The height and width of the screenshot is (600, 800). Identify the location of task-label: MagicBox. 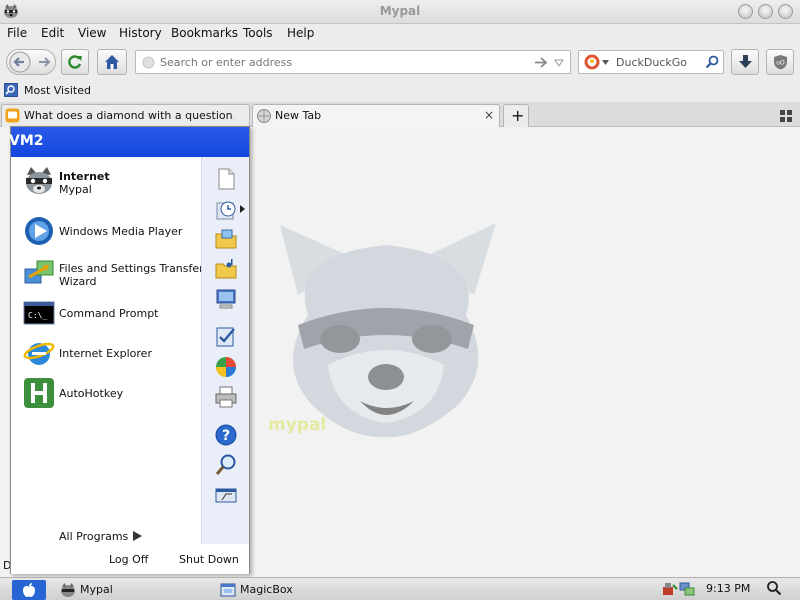
(266, 589).